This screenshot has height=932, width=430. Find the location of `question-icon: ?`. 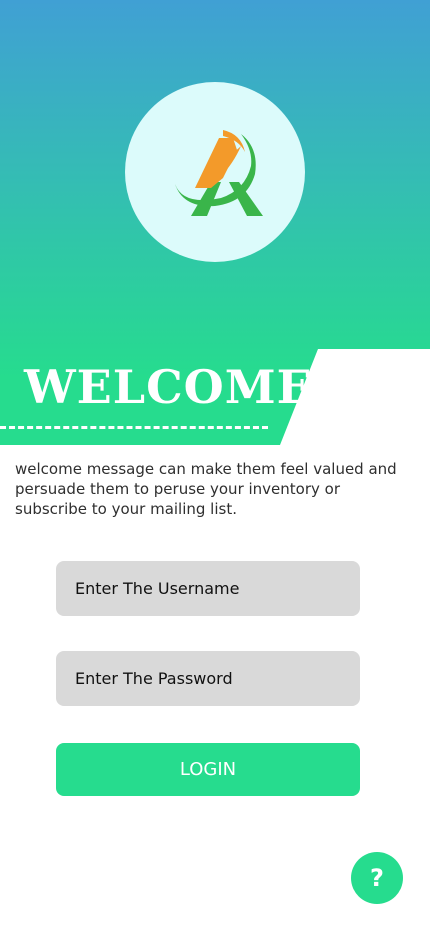

question-icon: ? is located at coordinates (377, 878).